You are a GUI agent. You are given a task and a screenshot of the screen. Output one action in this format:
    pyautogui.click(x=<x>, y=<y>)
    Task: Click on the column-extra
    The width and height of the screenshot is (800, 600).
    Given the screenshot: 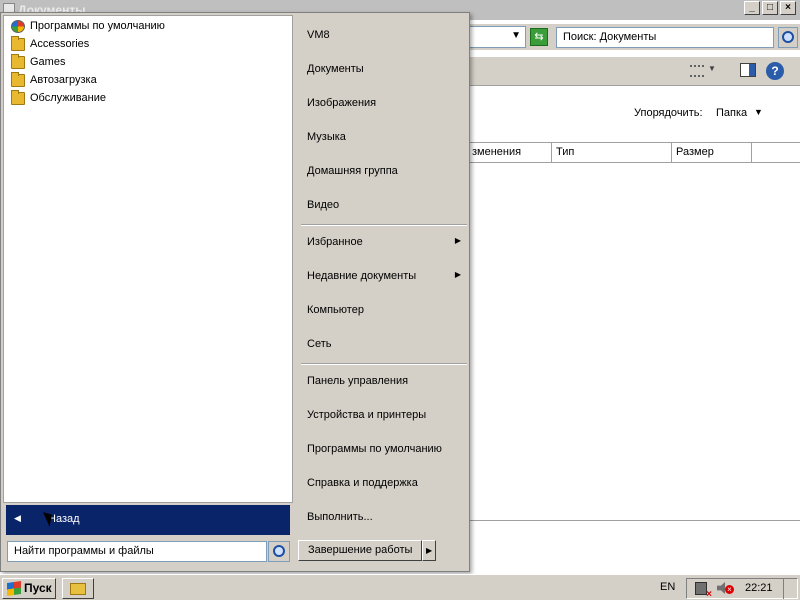 What is the action you would take?
    pyautogui.click(x=776, y=152)
    